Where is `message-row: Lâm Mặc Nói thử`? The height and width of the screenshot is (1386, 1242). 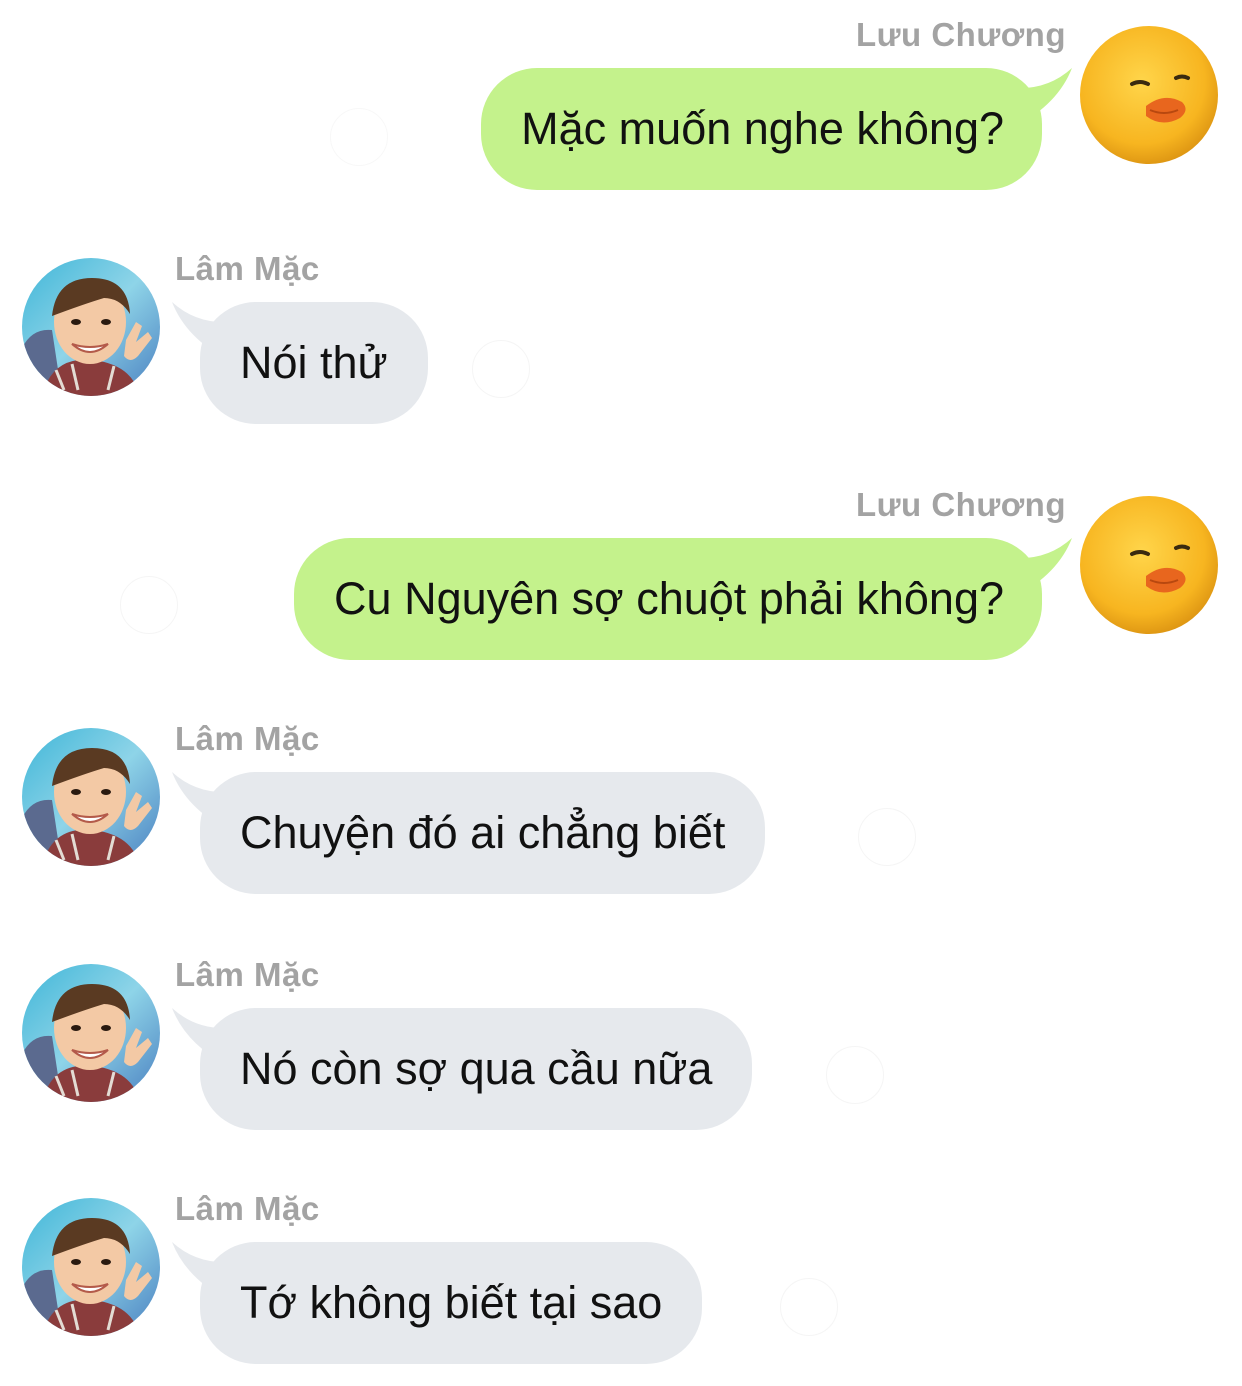 message-row: Lâm Mặc Nói thử is located at coordinates (621, 345).